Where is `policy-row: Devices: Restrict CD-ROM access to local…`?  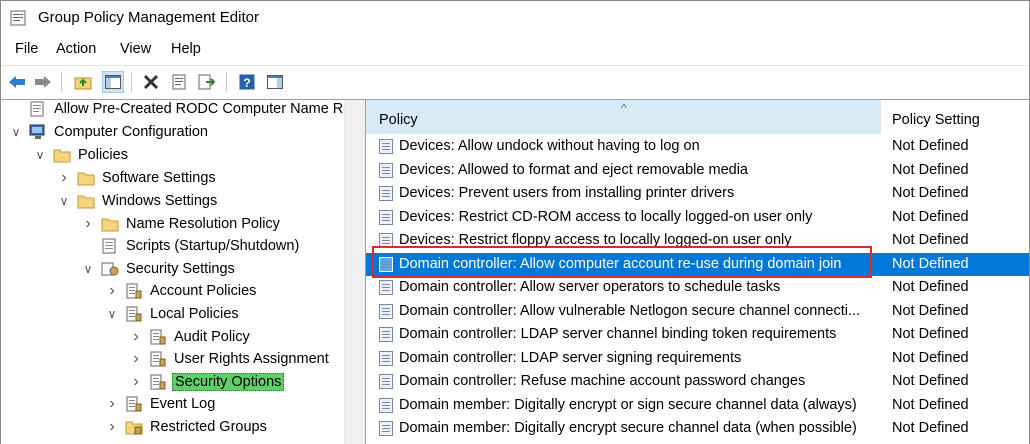 policy-row: Devices: Restrict CD-ROM access to local… is located at coordinates (697, 217).